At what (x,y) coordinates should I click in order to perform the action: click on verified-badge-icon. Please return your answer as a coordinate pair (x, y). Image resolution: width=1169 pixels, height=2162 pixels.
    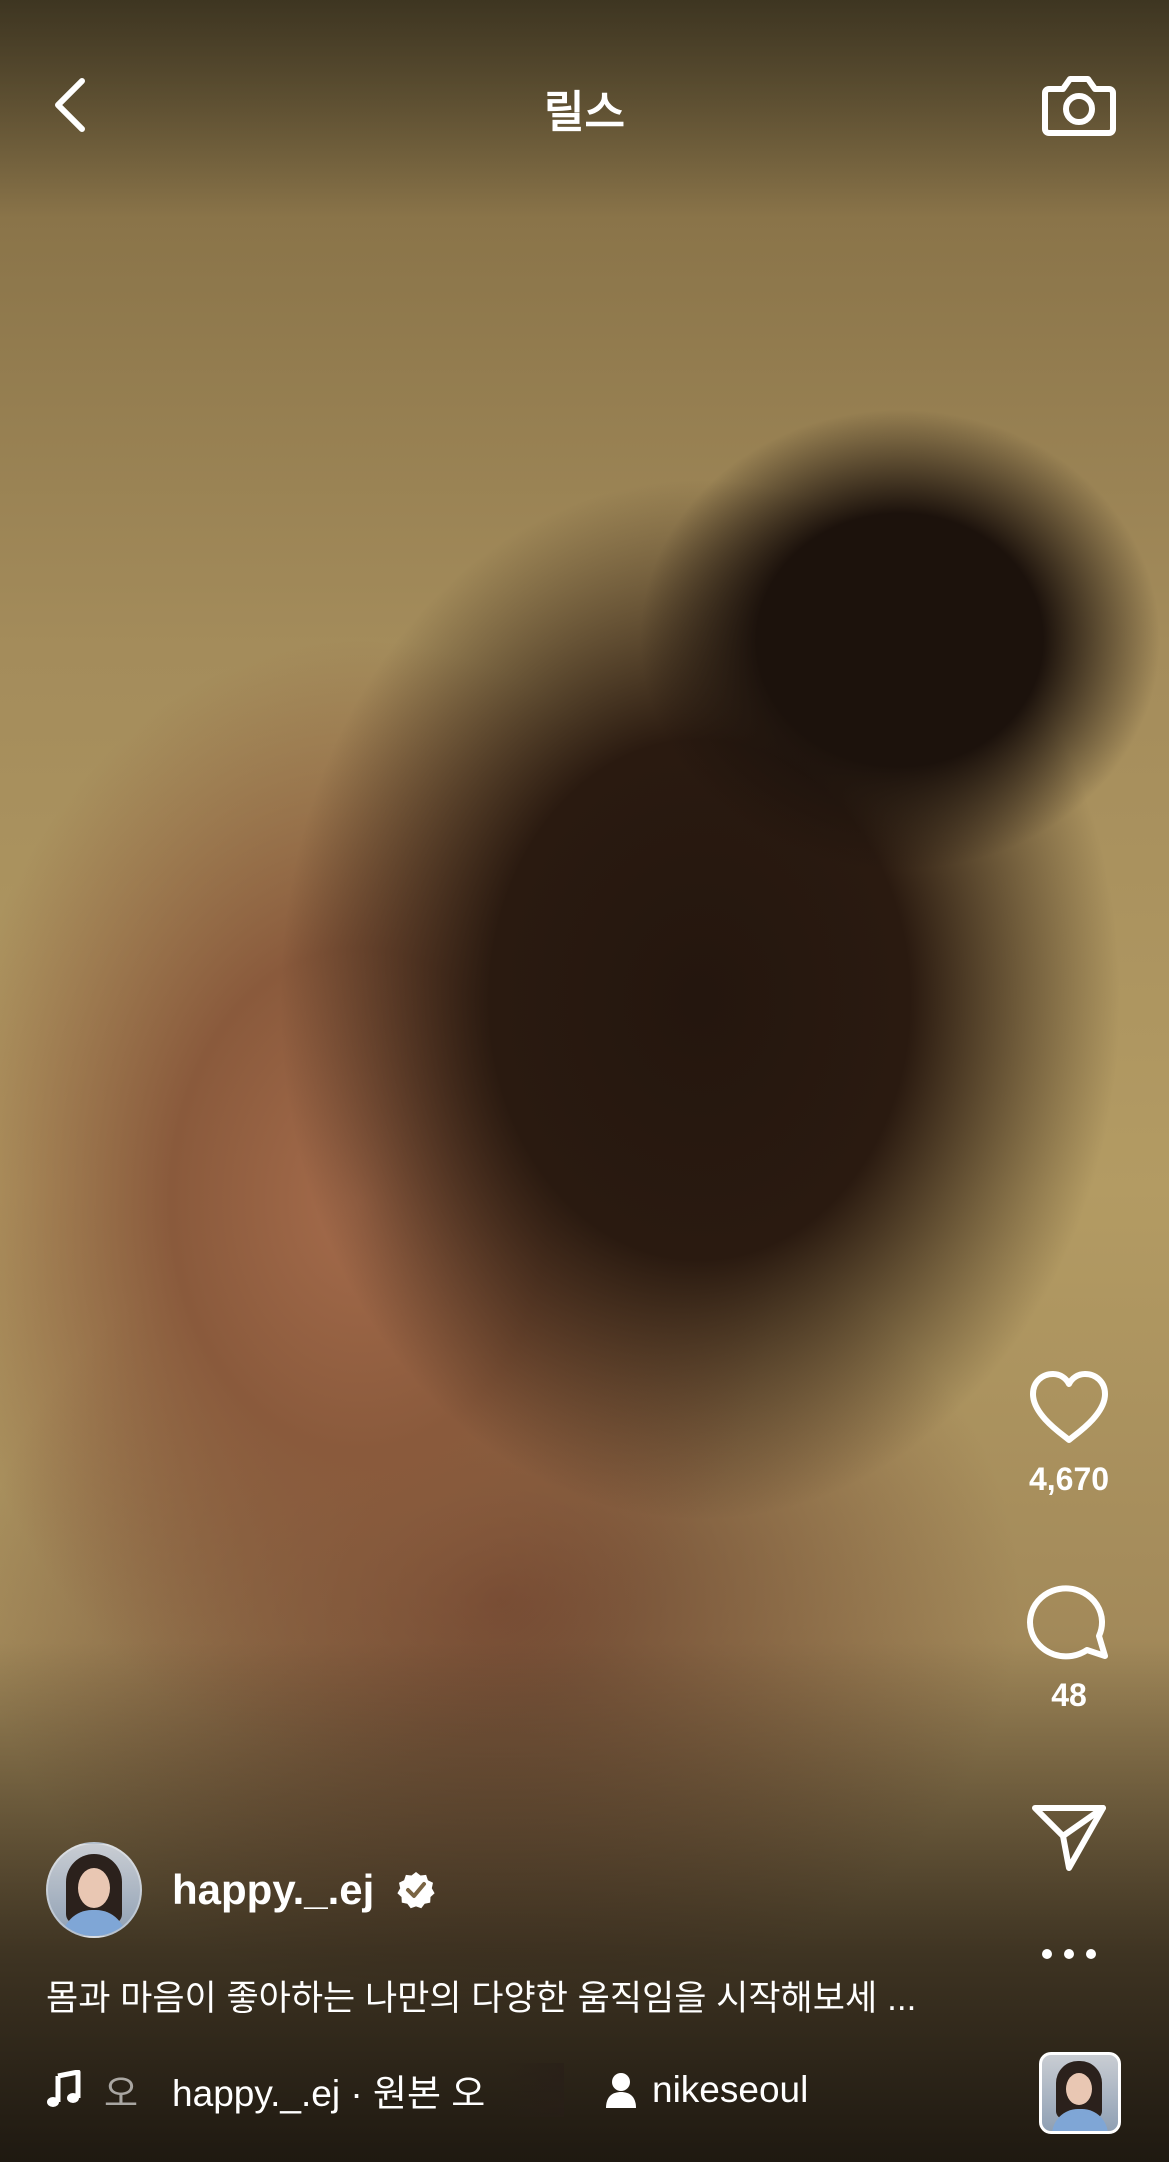
    Looking at the image, I should click on (416, 1890).